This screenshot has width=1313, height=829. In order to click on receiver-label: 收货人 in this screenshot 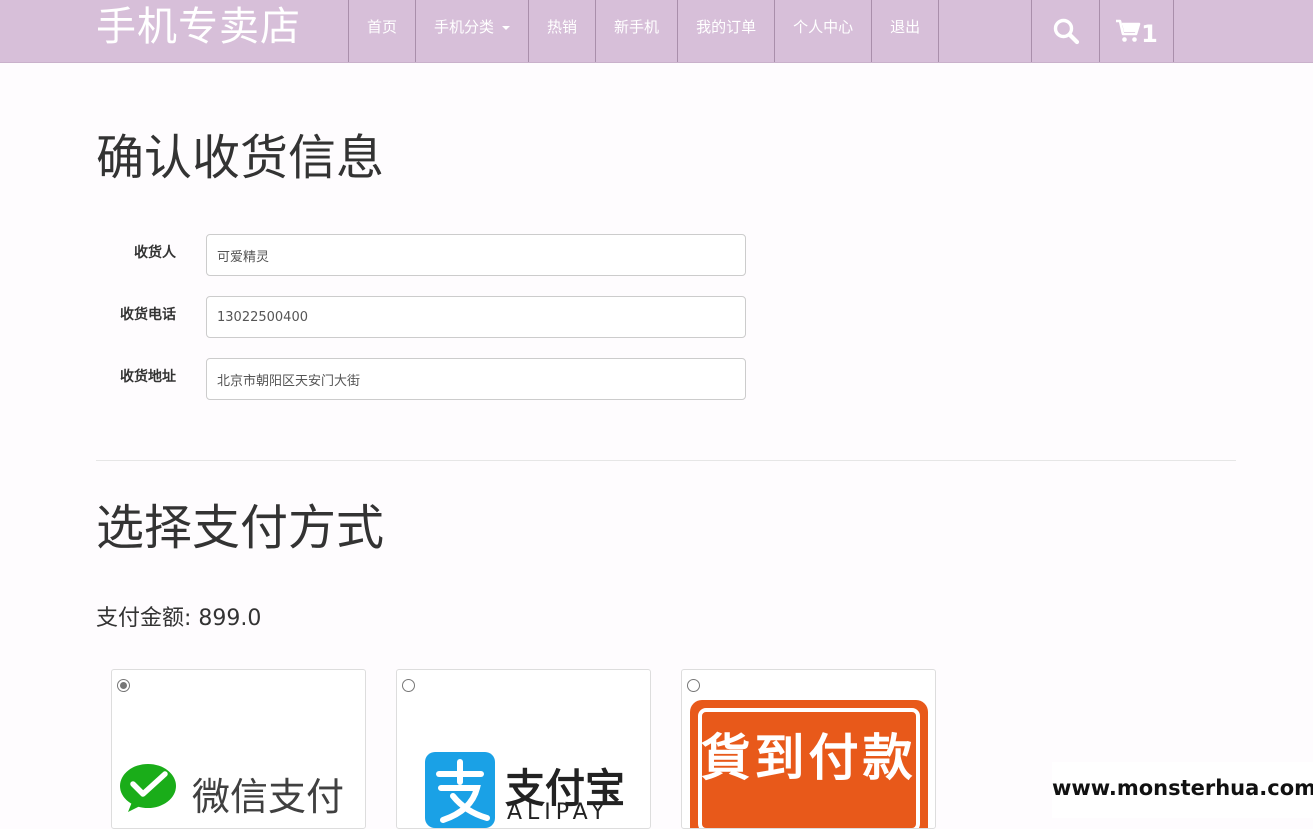, I will do `click(155, 253)`.